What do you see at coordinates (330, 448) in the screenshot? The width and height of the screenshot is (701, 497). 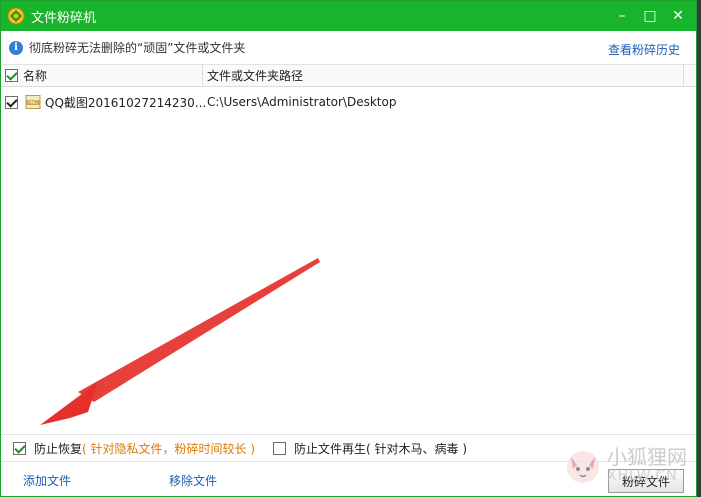 I see `prevent-regen-label: 防止文件再生` at bounding box center [330, 448].